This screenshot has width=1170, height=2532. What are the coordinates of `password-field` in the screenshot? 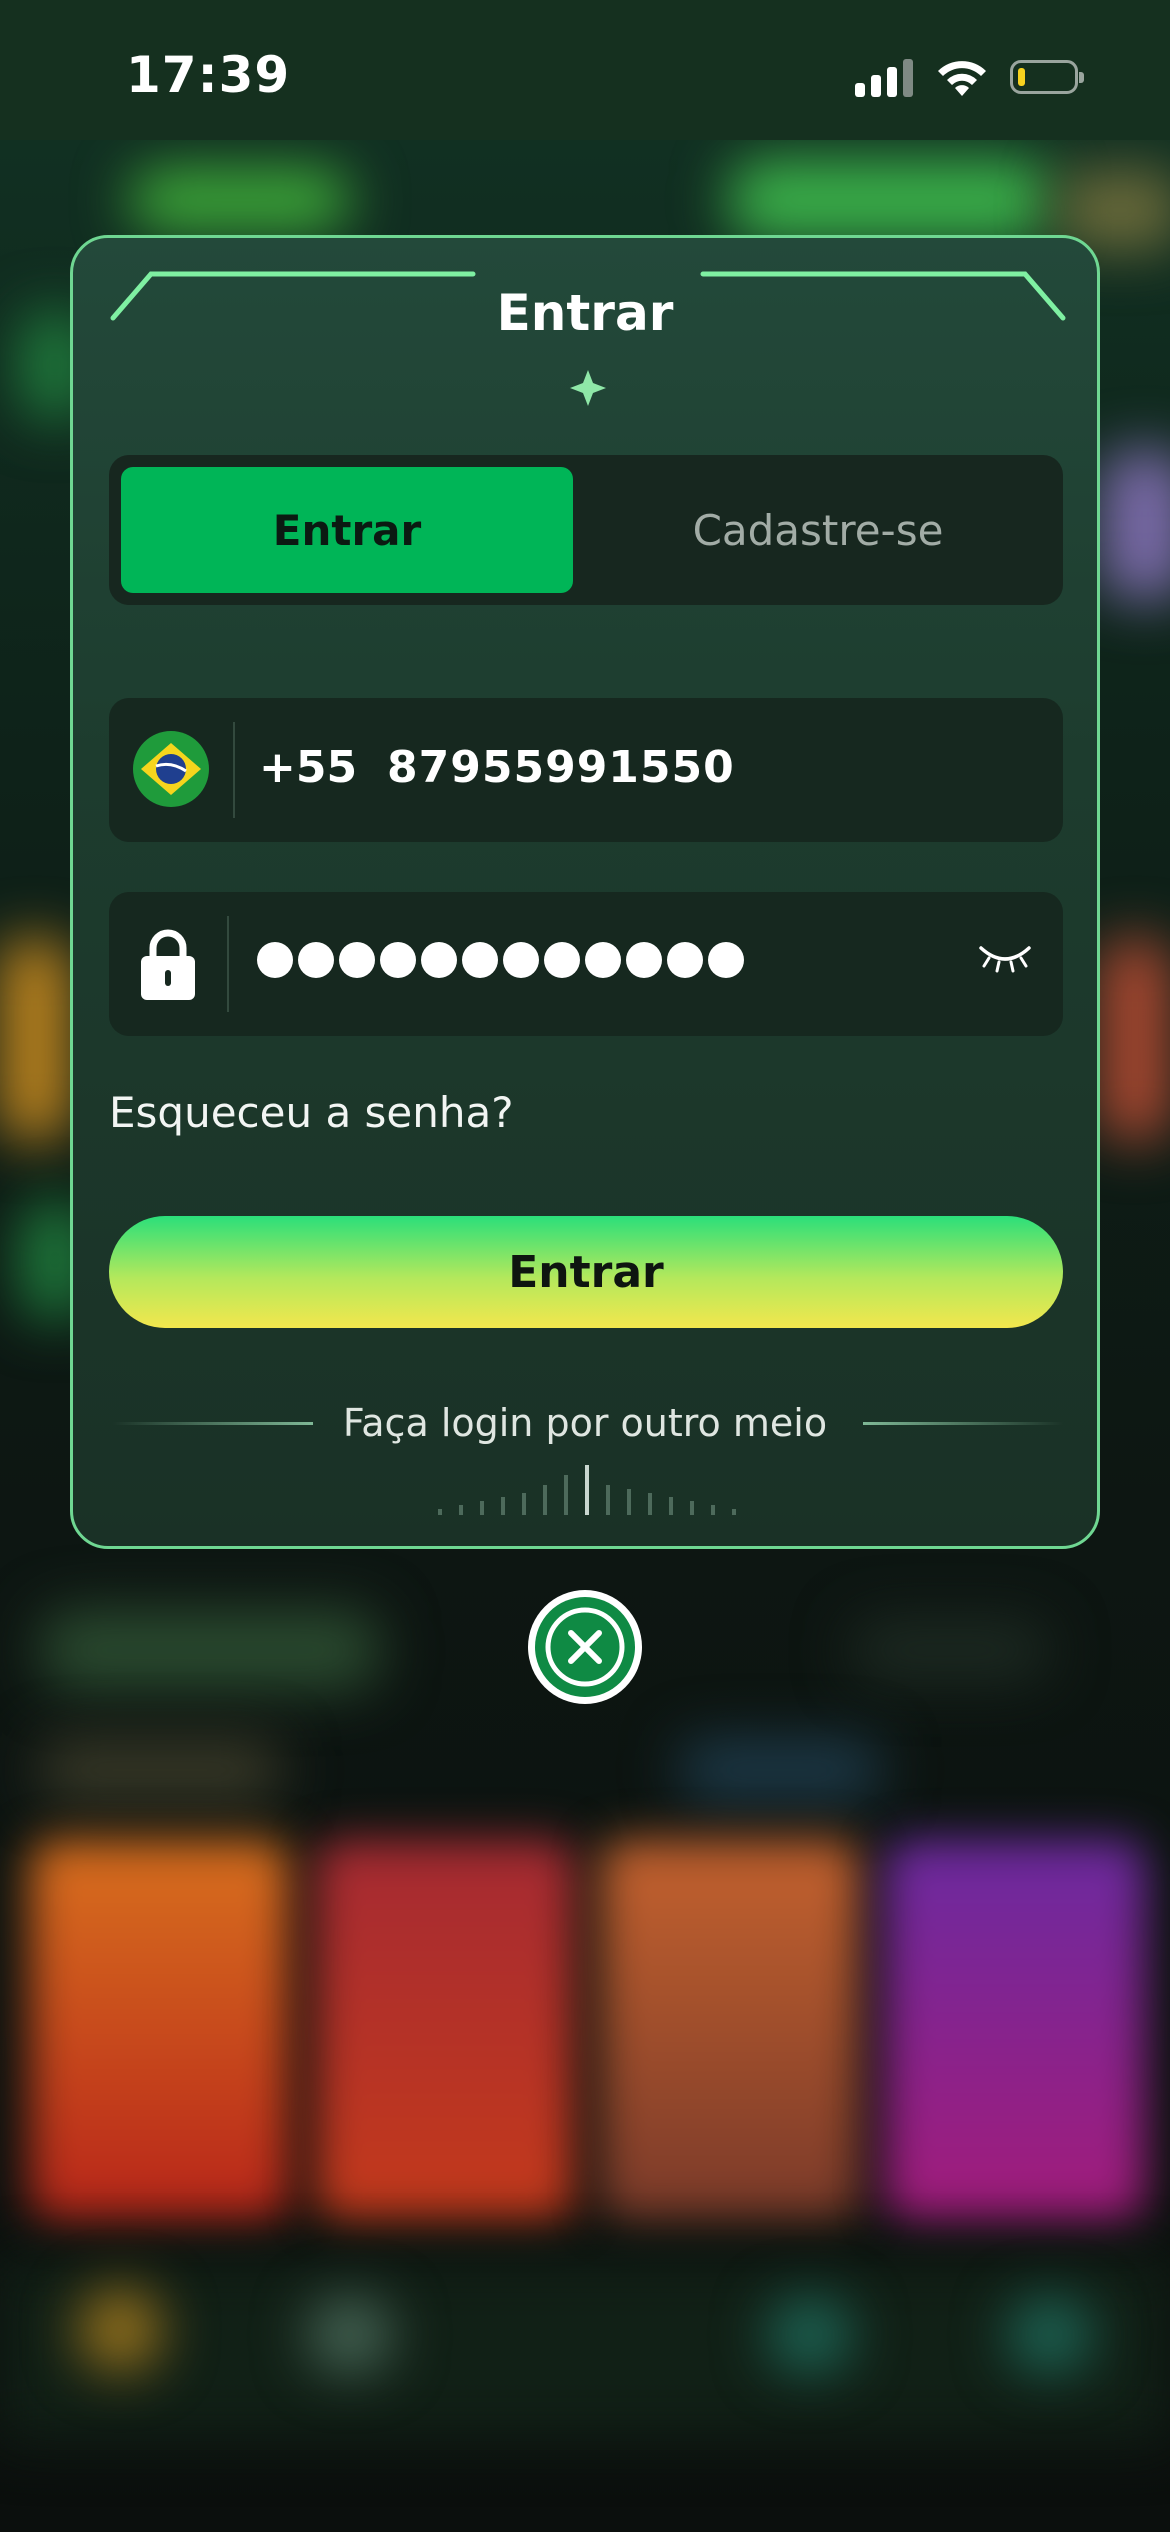 It's located at (586, 964).